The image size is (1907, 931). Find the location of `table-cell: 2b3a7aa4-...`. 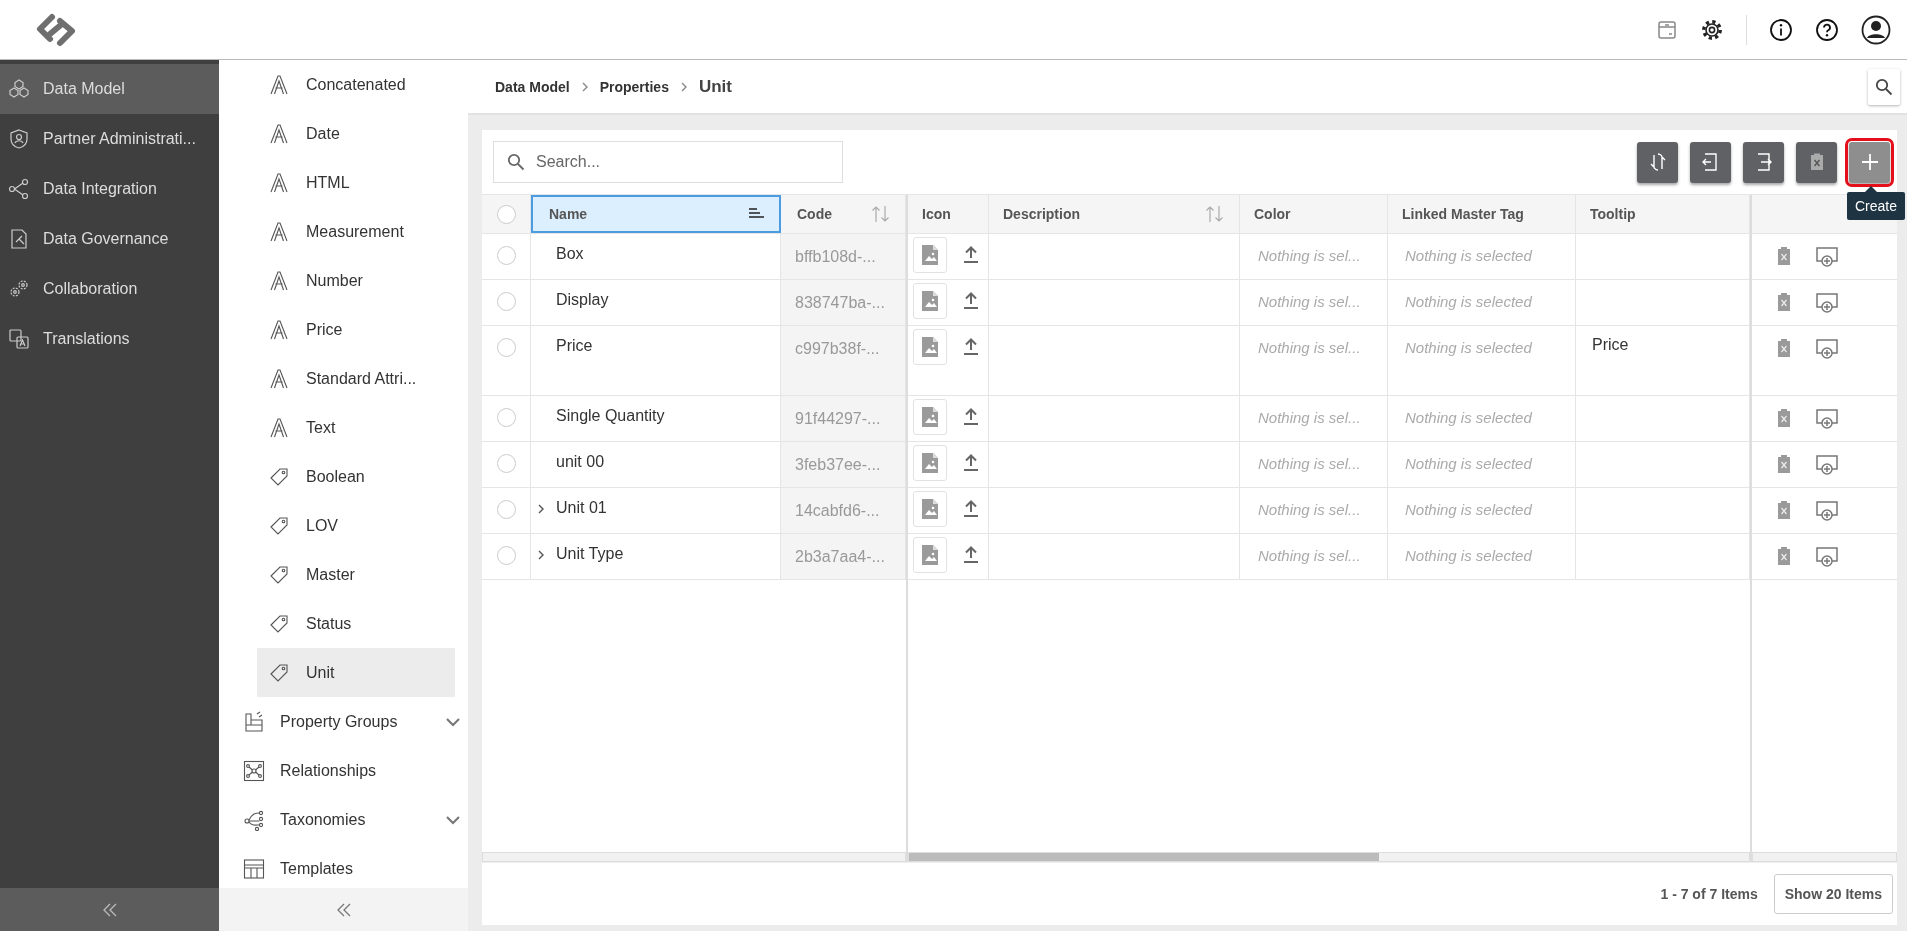

table-cell: 2b3a7aa4-... is located at coordinates (840, 557).